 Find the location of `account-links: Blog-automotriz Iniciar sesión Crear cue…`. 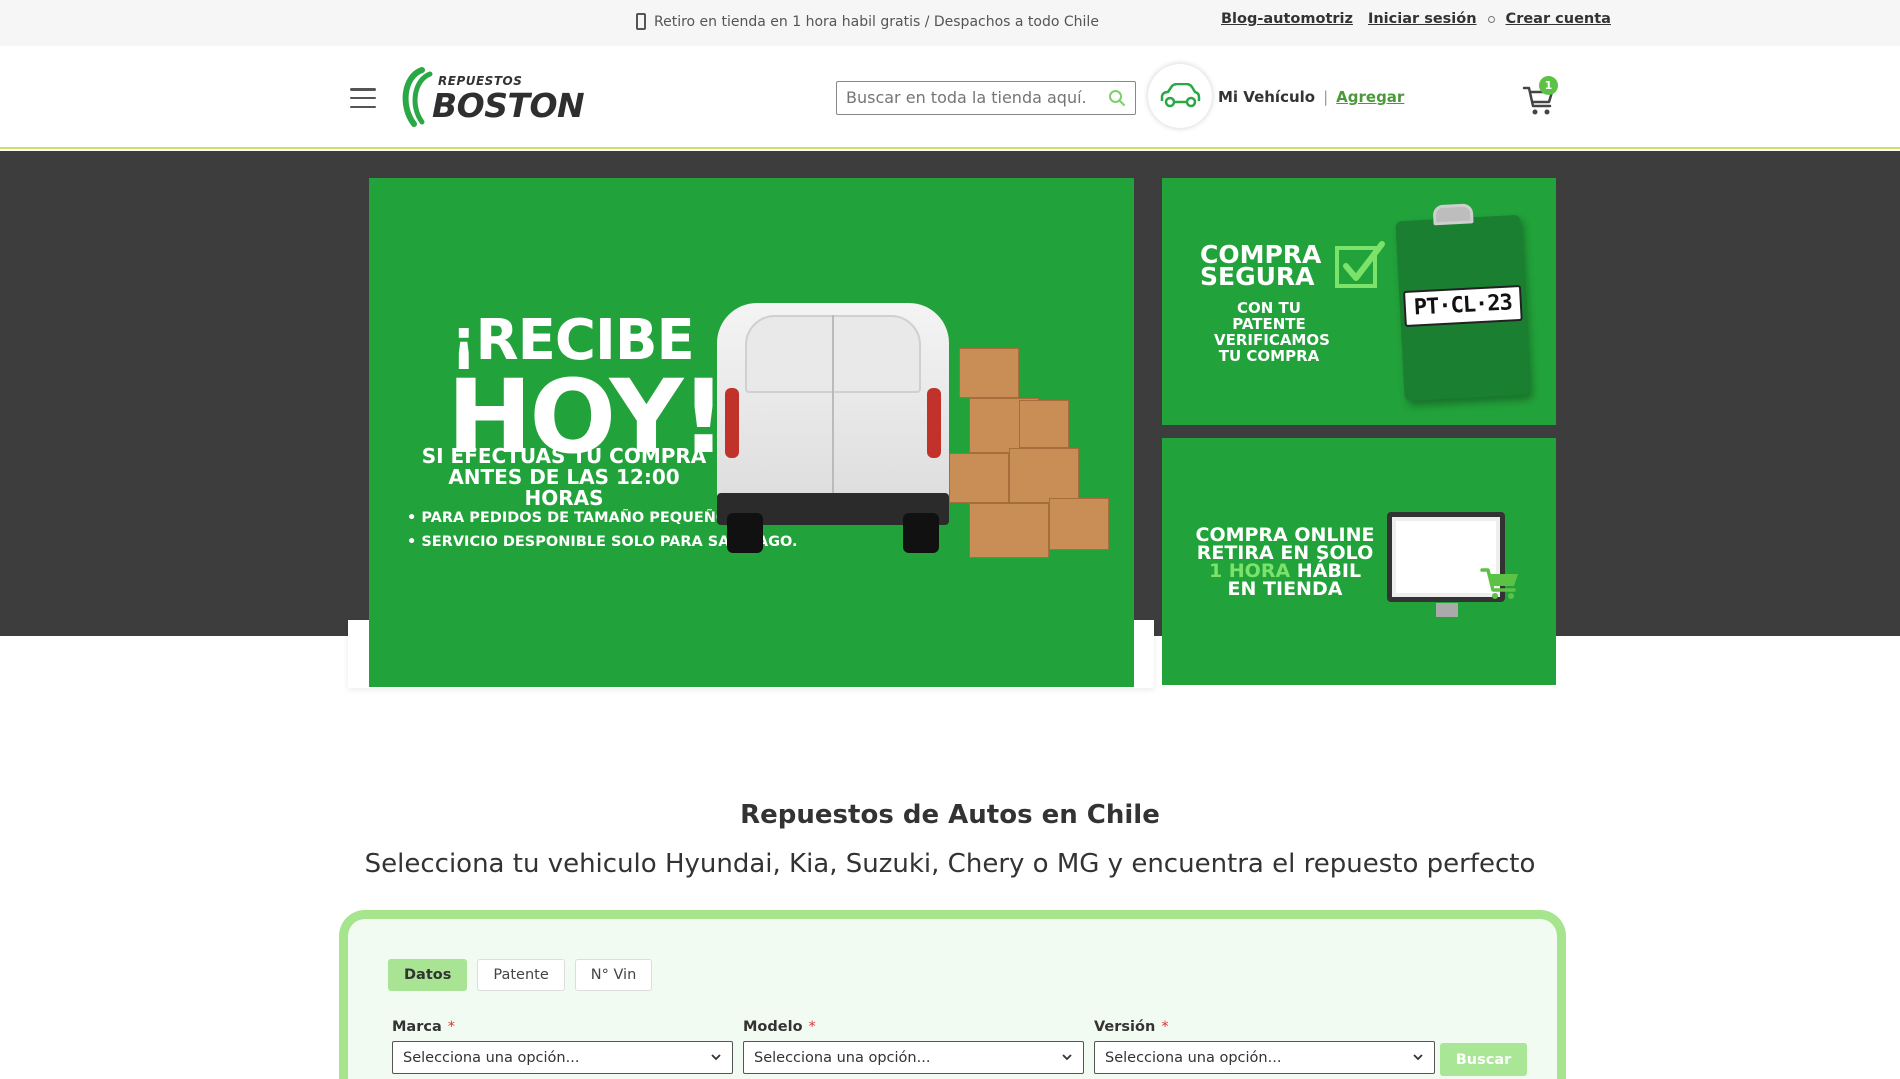

account-links: Blog-automotriz Iniciar sesión Crear cue… is located at coordinates (1416, 19).